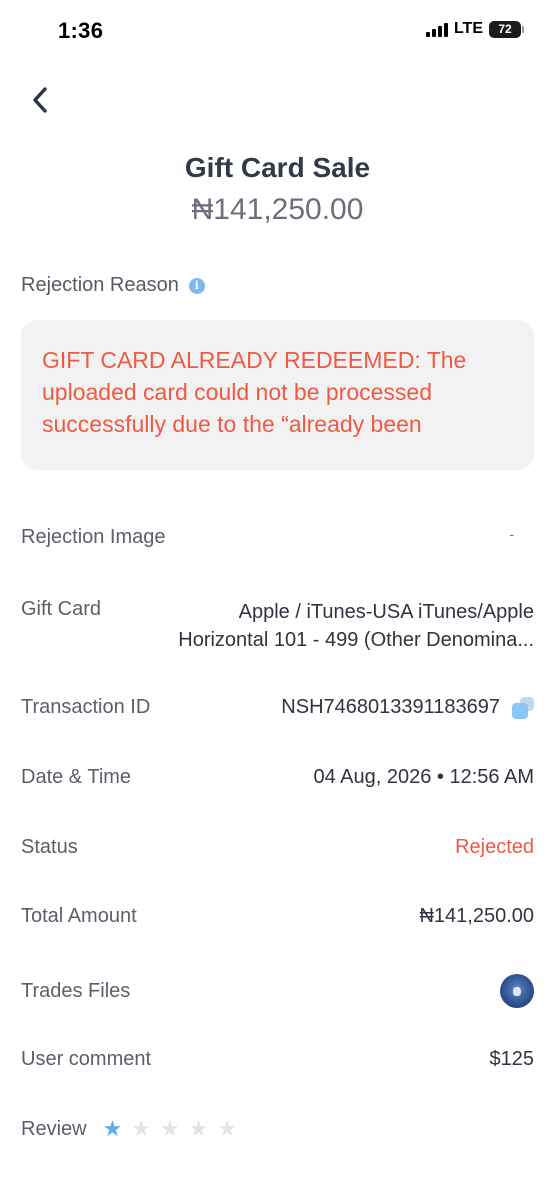  What do you see at coordinates (76, 990) in the screenshot?
I see `trades-files-label: Trades Files` at bounding box center [76, 990].